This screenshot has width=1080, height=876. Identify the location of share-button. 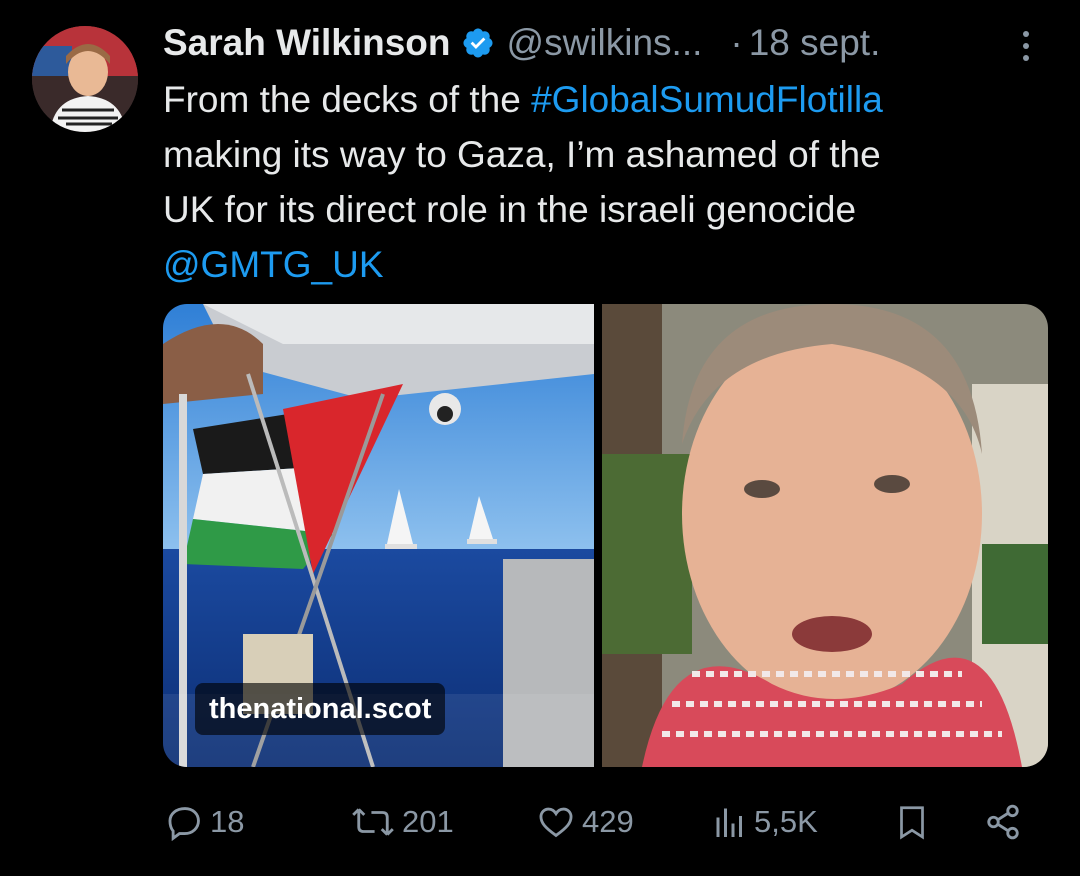
(1003, 822).